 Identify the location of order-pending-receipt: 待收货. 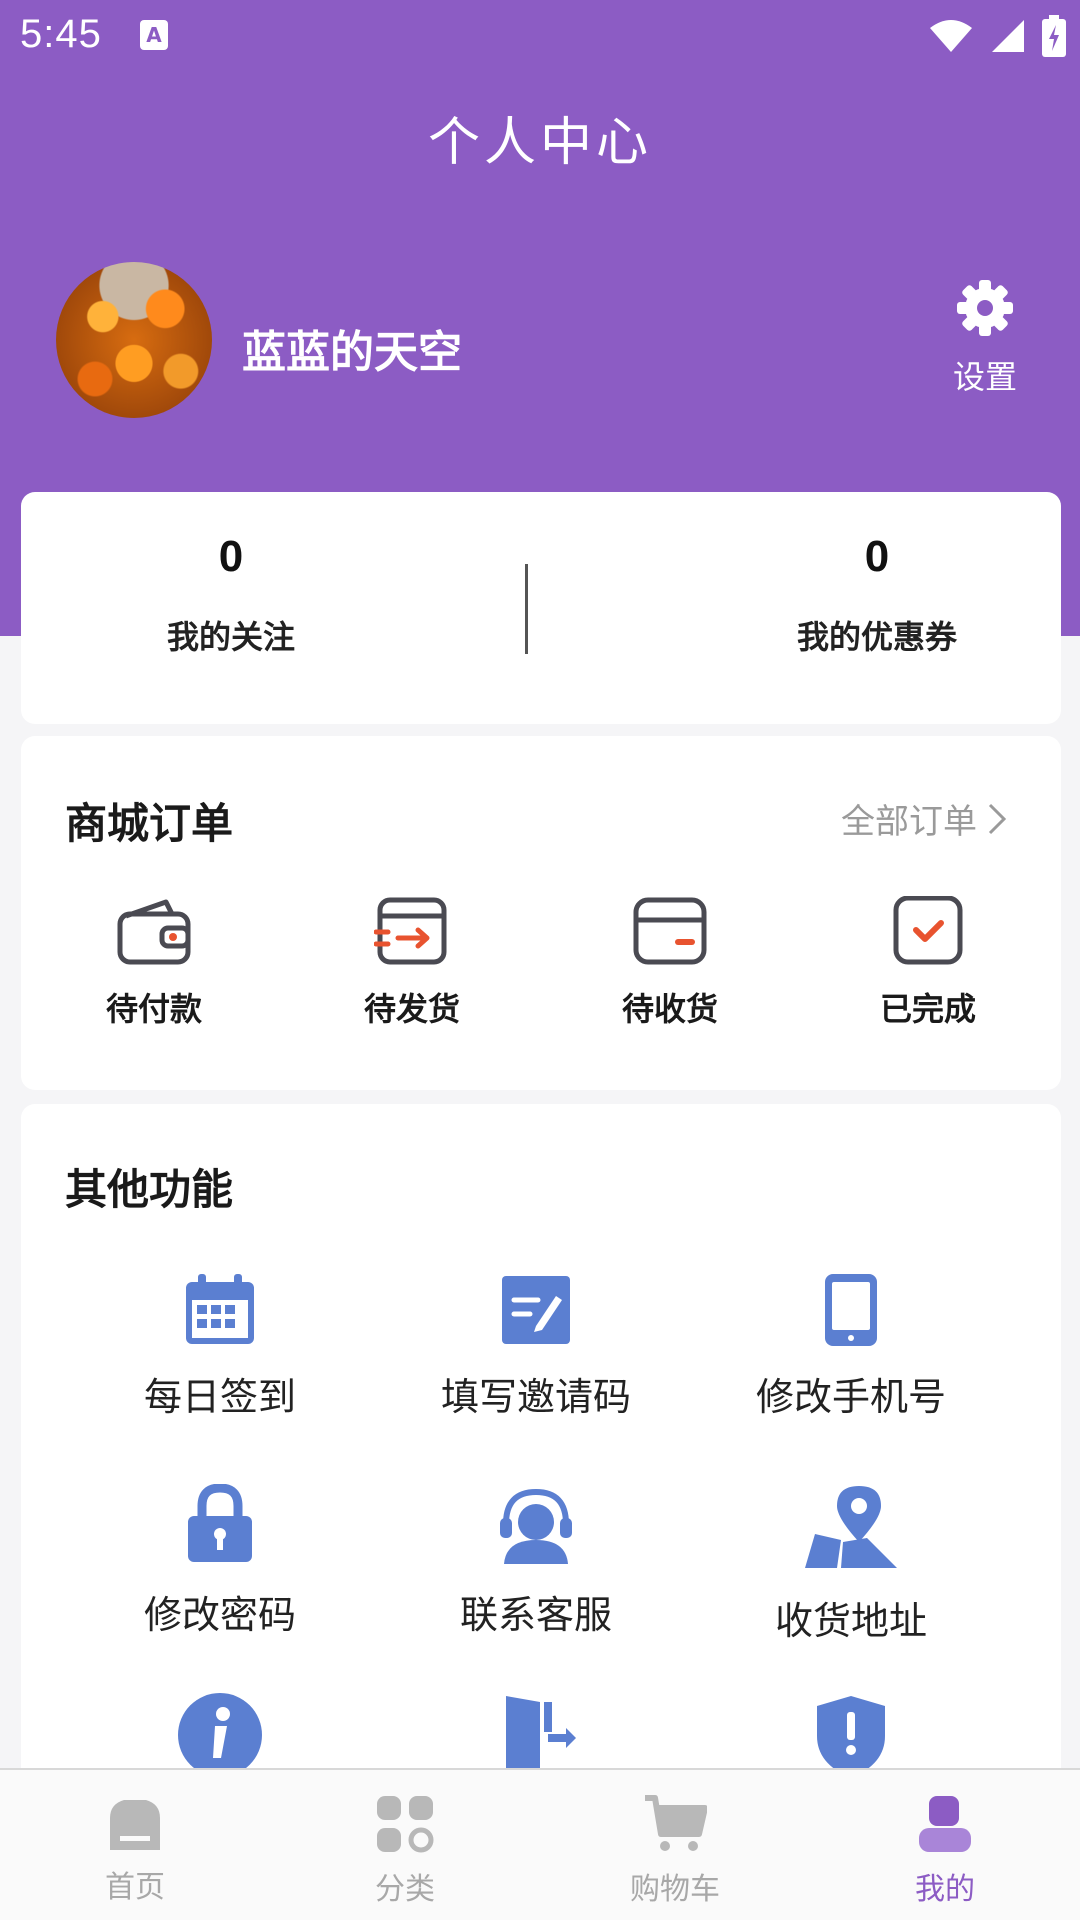
(670, 963).